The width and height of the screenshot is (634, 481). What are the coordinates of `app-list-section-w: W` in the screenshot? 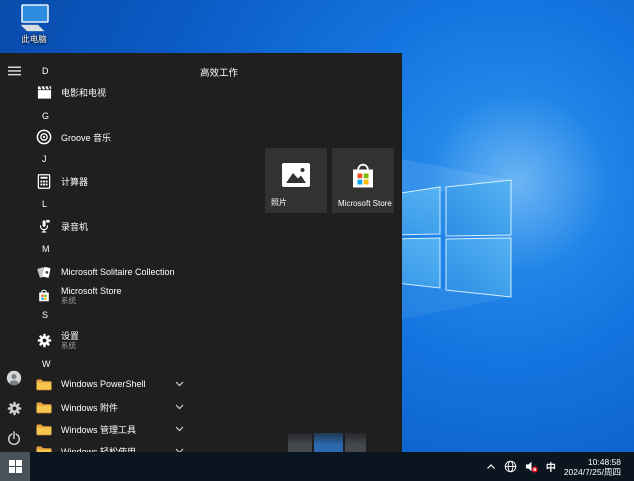 It's located at (118, 364).